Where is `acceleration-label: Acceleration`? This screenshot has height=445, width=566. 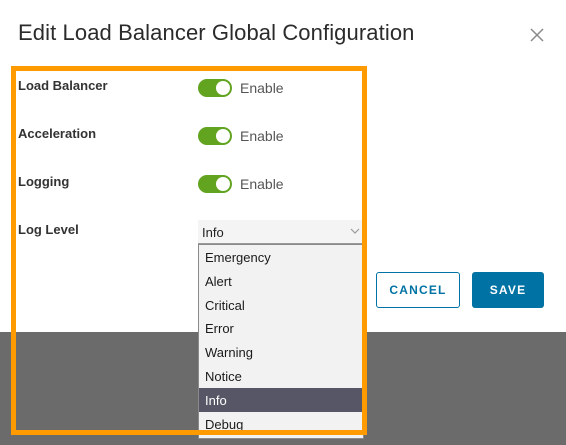
acceleration-label: Acceleration is located at coordinates (57, 133).